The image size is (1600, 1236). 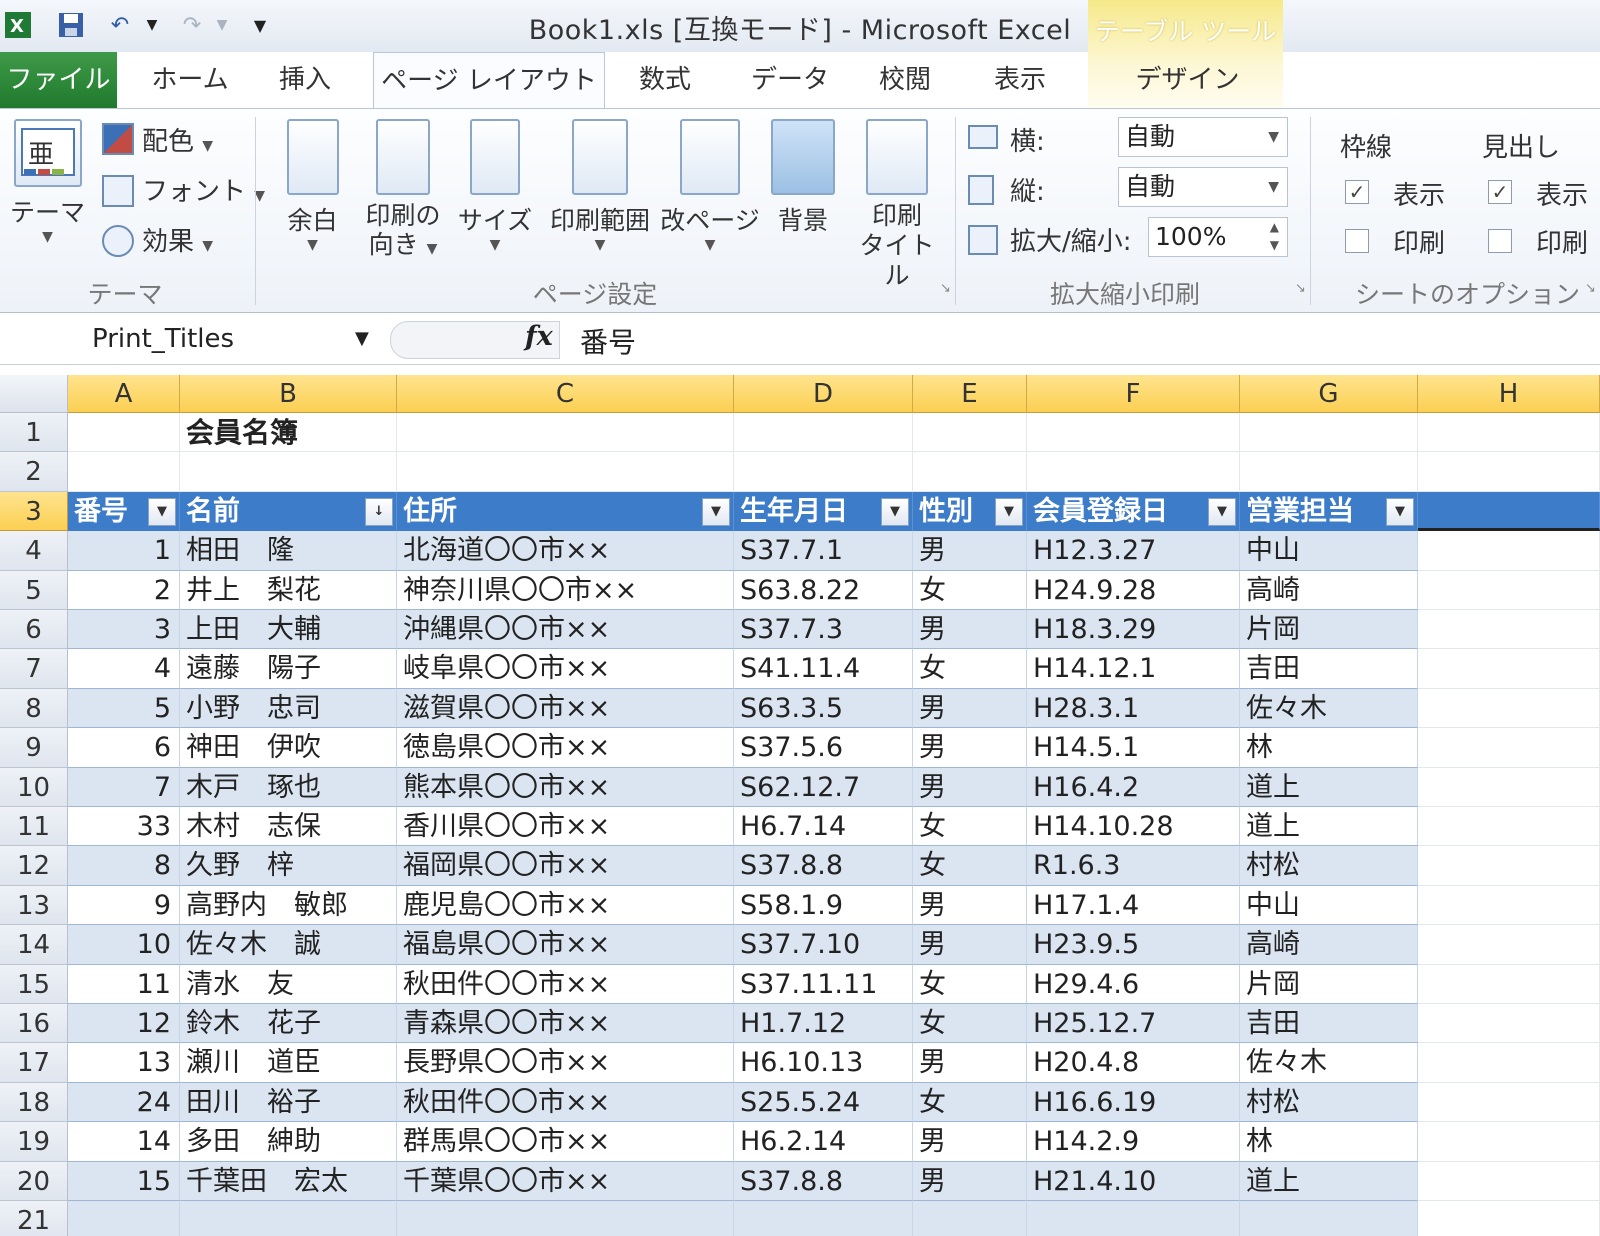 I want to click on table-cell: H25.12.7, so click(x=1133, y=1024).